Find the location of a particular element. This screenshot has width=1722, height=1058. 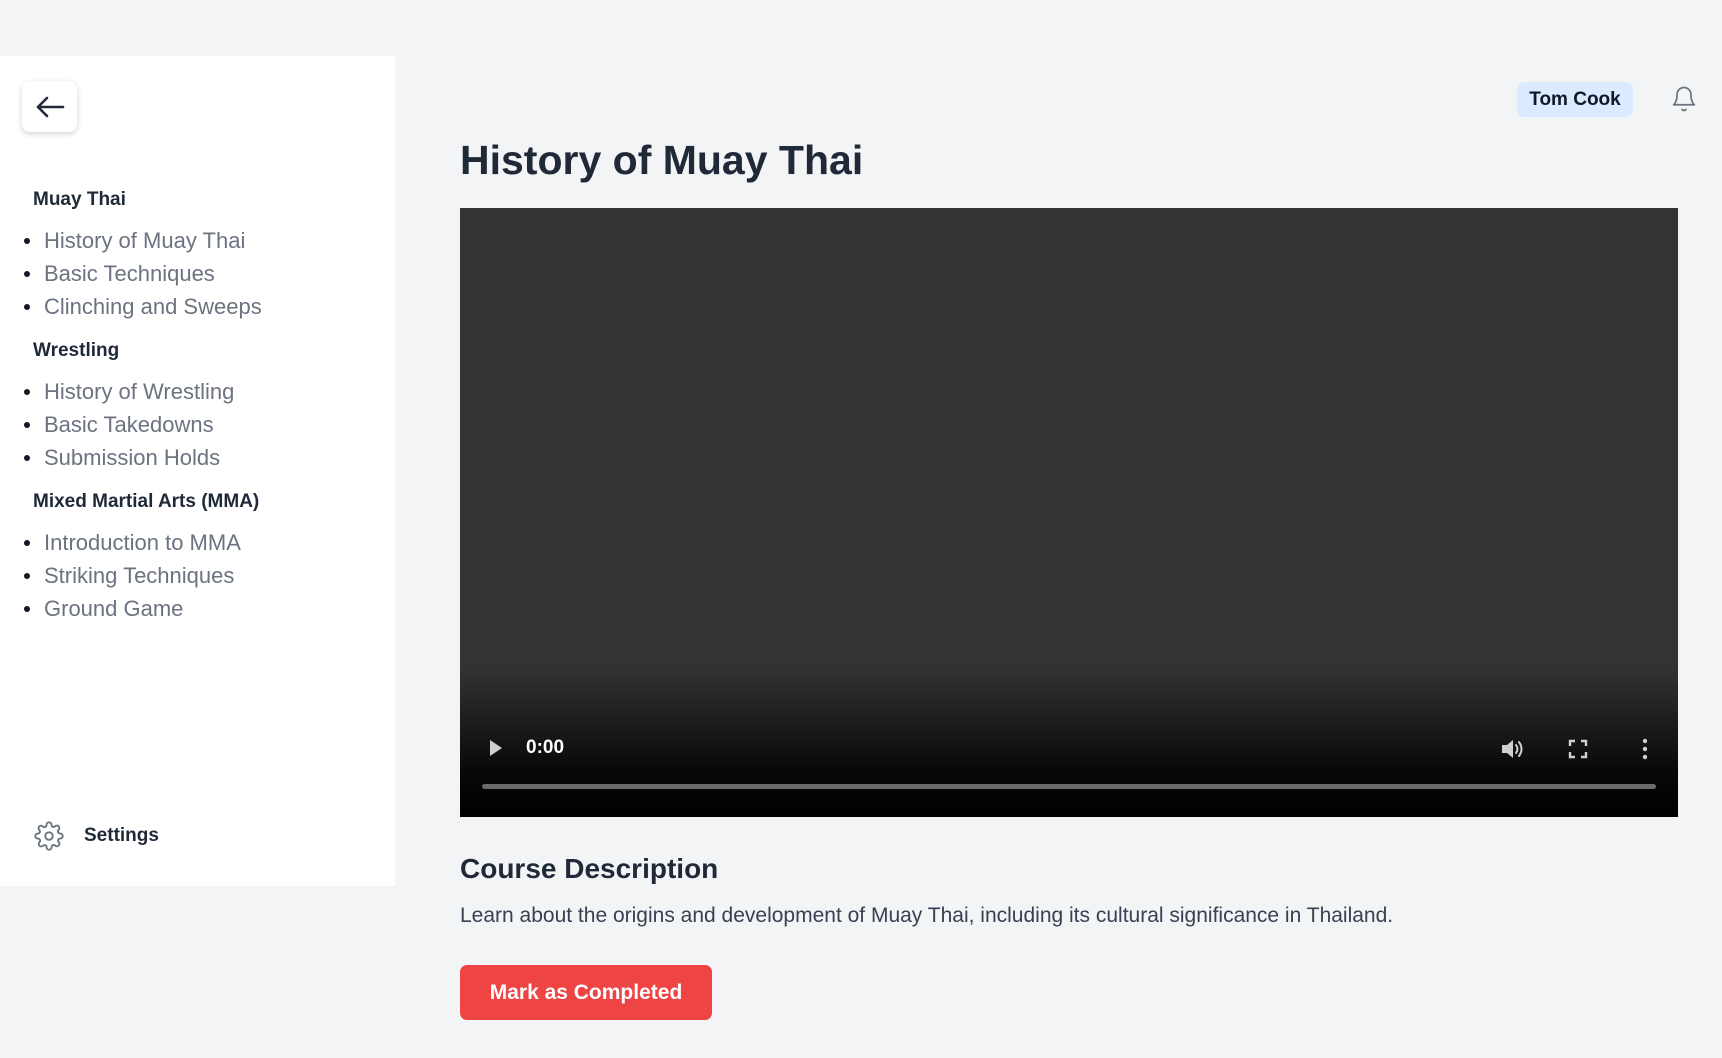

video-current-time: 0:00 is located at coordinates (545, 747).